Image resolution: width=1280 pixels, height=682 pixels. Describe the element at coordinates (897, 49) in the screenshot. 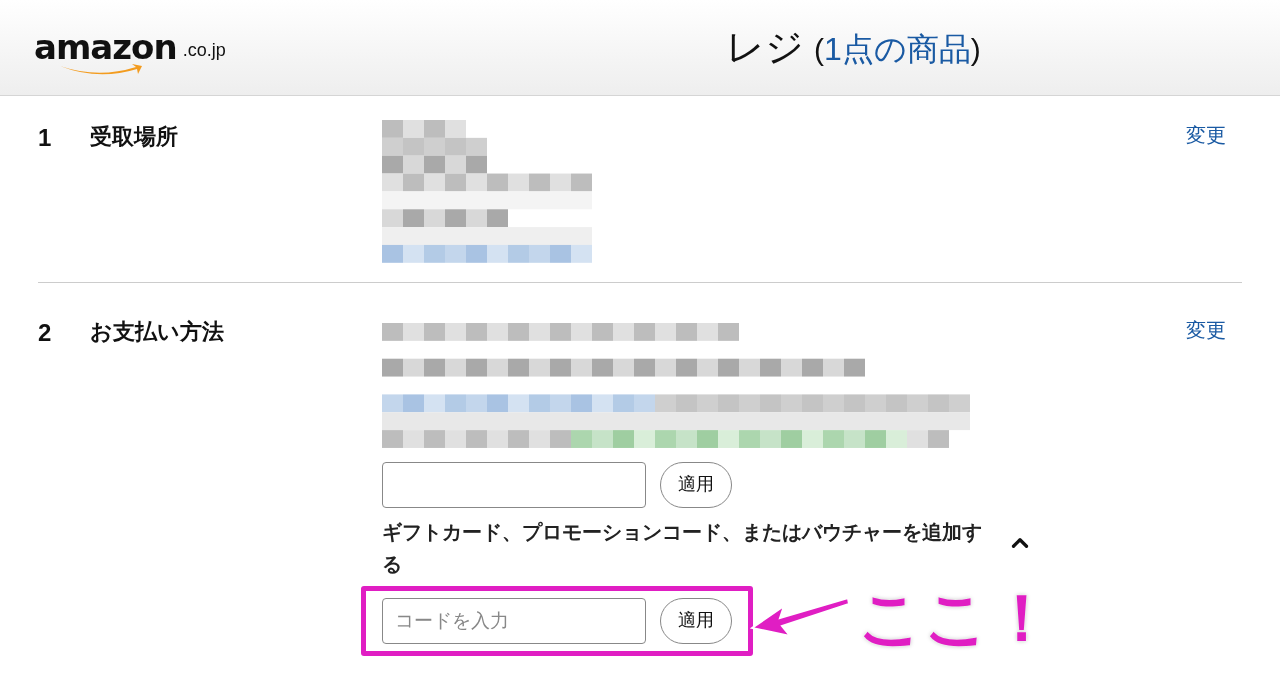

I see `item-count-link: 1点の商品` at that location.